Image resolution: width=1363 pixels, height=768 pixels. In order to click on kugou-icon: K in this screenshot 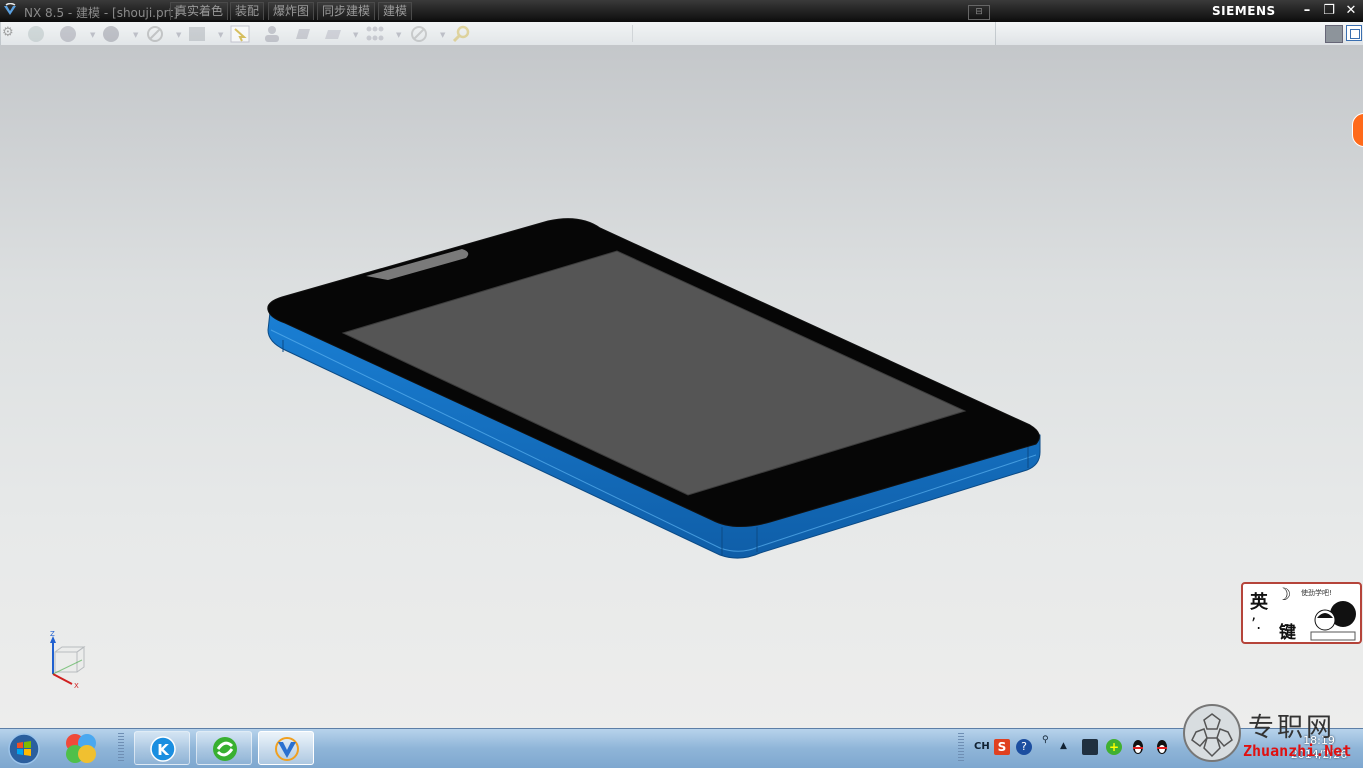, I will do `click(163, 749)`.